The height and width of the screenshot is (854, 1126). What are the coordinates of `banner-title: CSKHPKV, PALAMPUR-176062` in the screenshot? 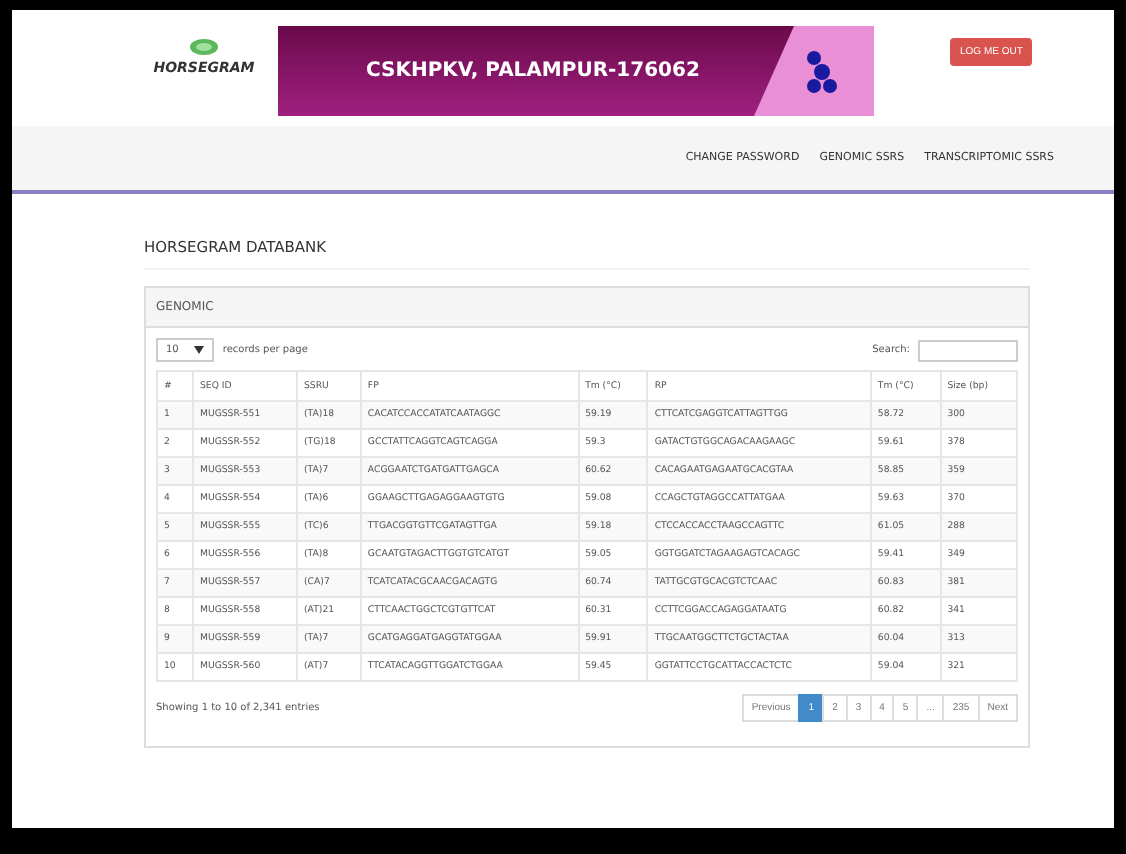 It's located at (533, 71).